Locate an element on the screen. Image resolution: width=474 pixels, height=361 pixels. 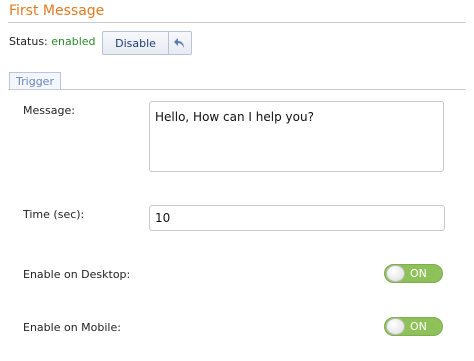
desktop-label: Enable on Desktop: is located at coordinates (77, 274).